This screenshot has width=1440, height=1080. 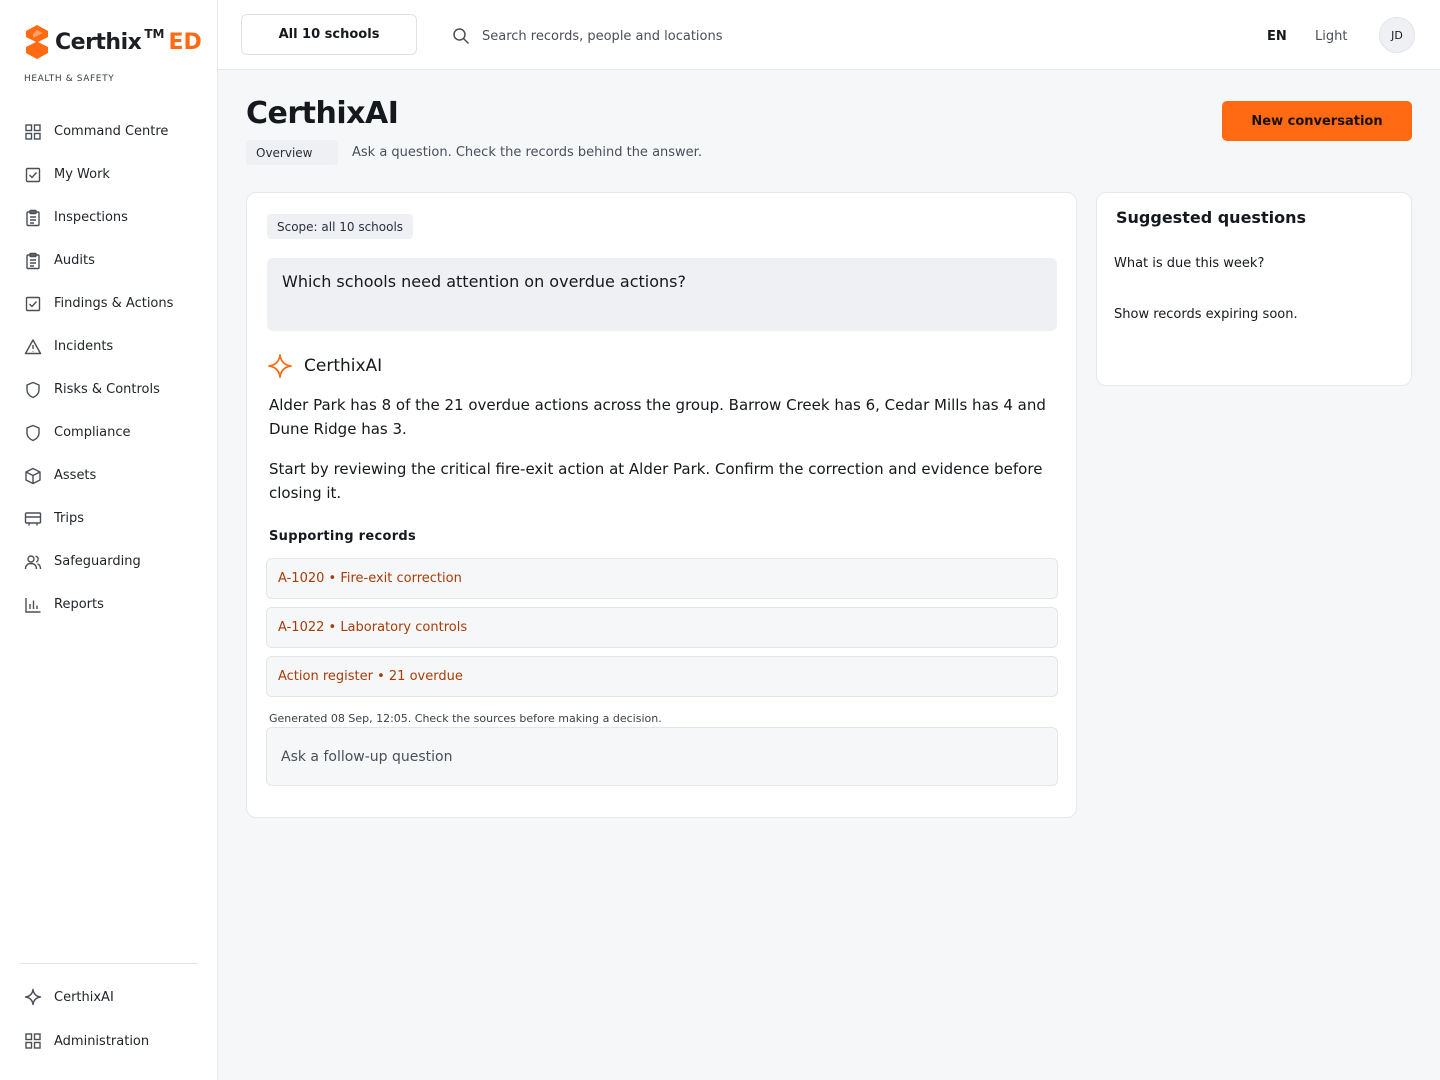 What do you see at coordinates (662, 676) in the screenshot?
I see `supporting-record-link: Action register • 21 overdue` at bounding box center [662, 676].